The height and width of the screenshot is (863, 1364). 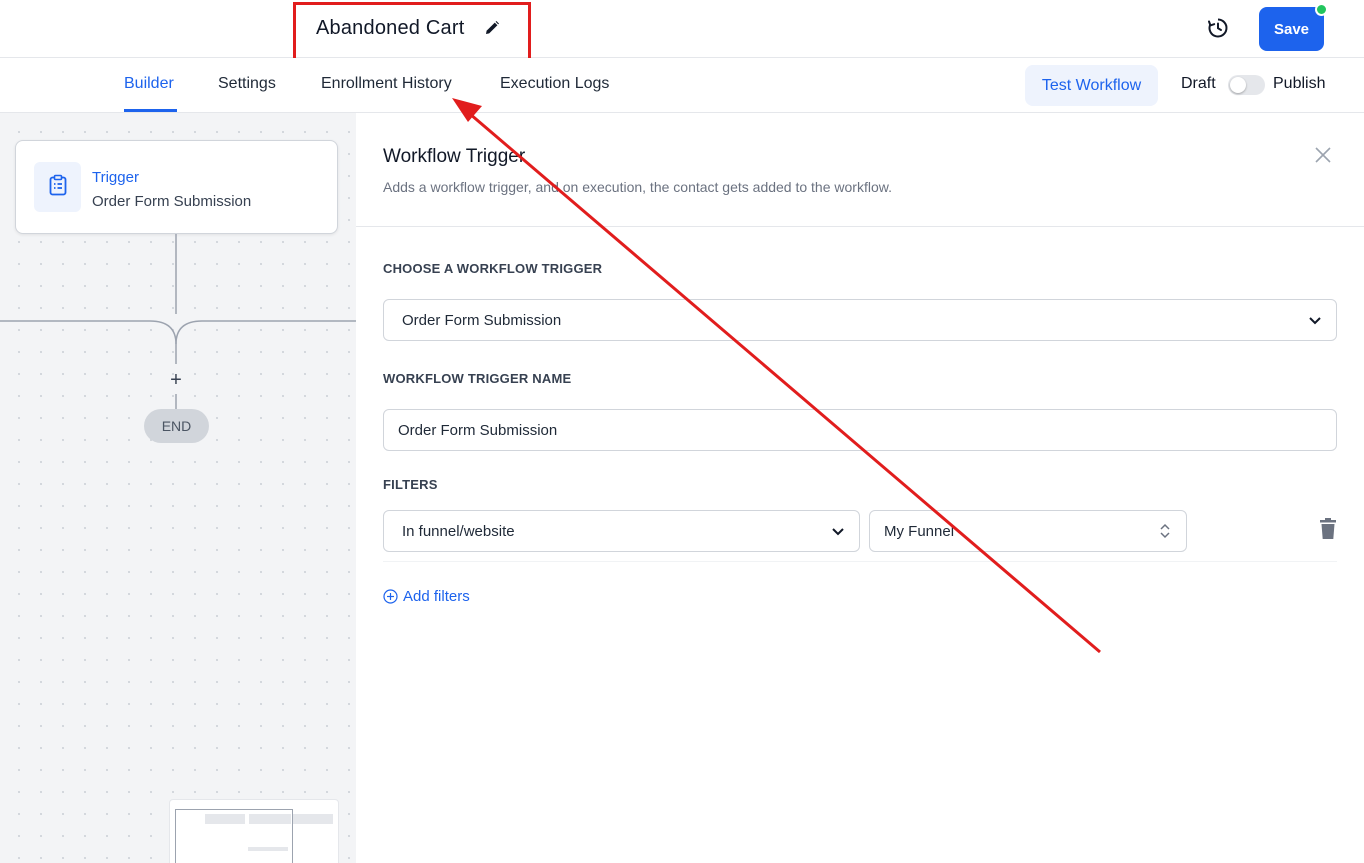 What do you see at coordinates (254, 831) in the screenshot?
I see `canvas-minimap` at bounding box center [254, 831].